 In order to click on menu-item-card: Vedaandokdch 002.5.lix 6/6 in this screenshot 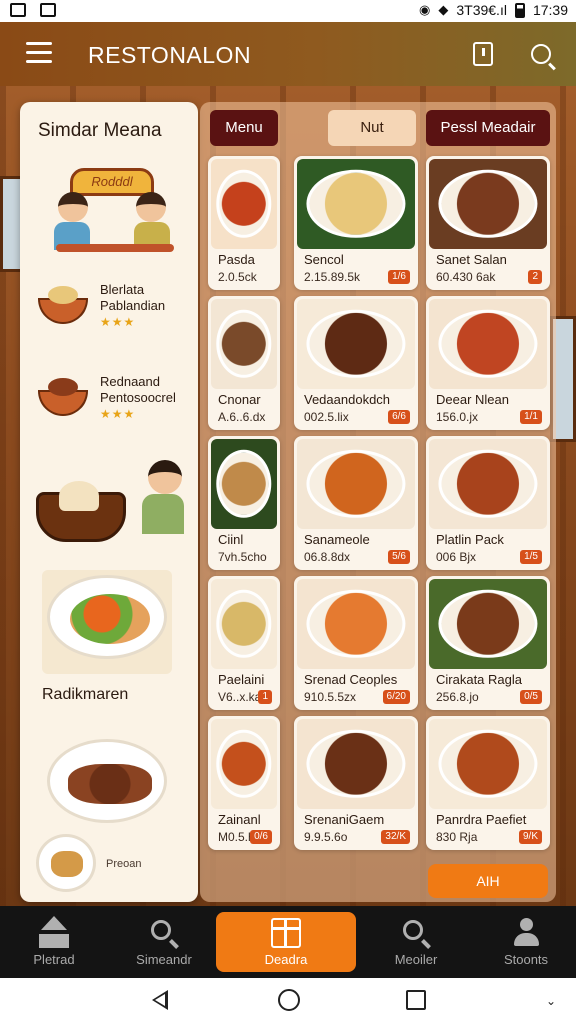, I will do `click(356, 363)`.